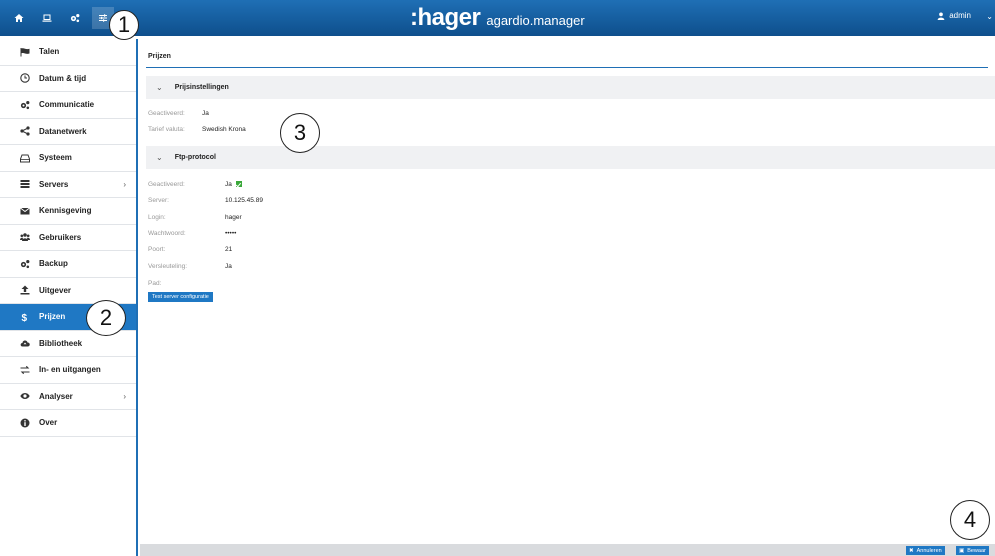  Describe the element at coordinates (63, 131) in the screenshot. I see `sidebar-item-label: Datanetwerk` at that location.